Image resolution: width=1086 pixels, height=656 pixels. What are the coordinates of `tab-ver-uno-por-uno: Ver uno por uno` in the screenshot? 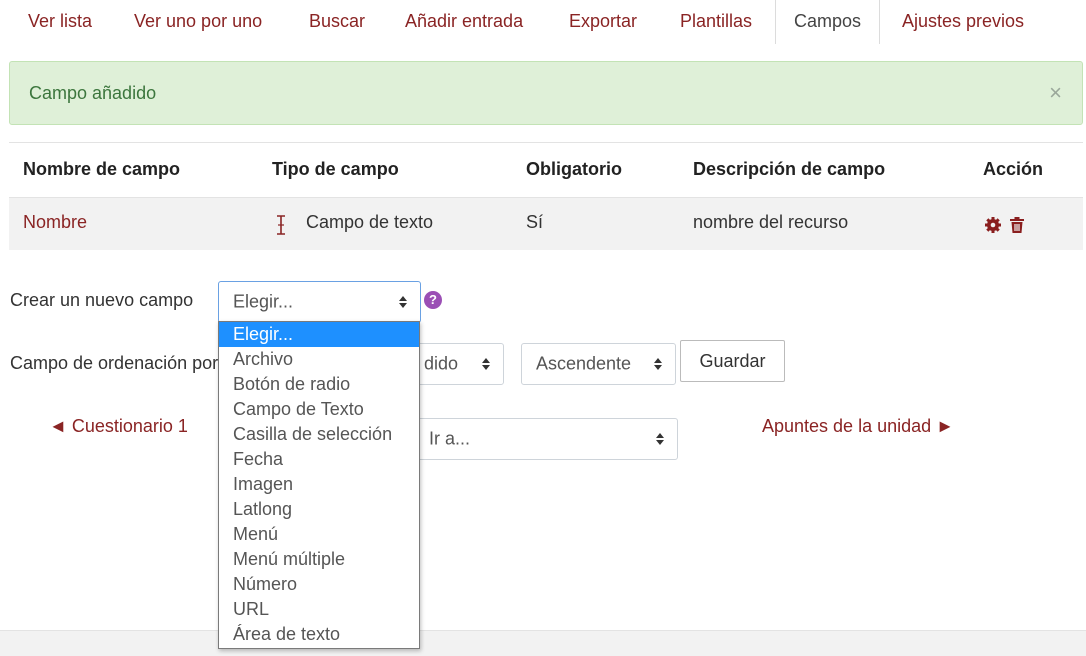 It's located at (198, 22).